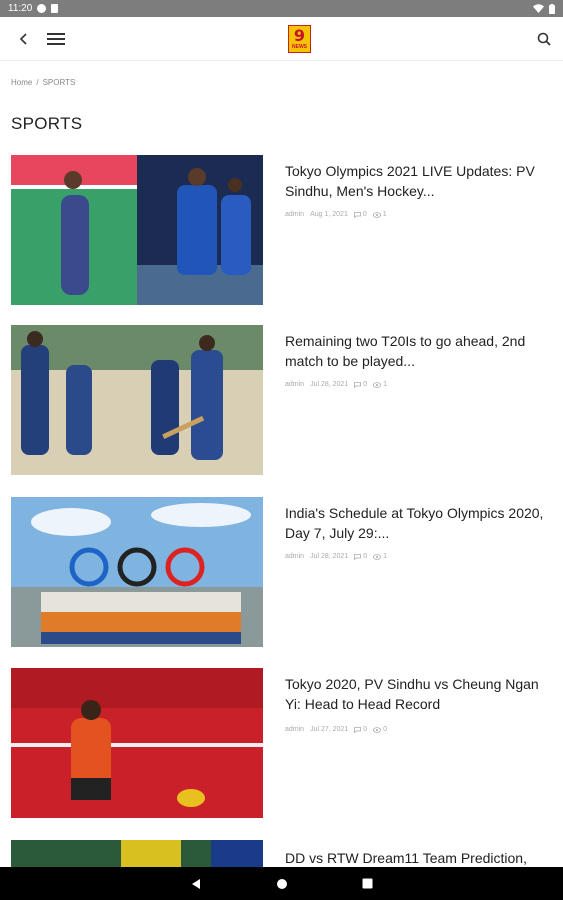 This screenshot has height=900, width=563. Describe the element at coordinates (281, 8) in the screenshot. I see `status-bar: 11:20` at that location.